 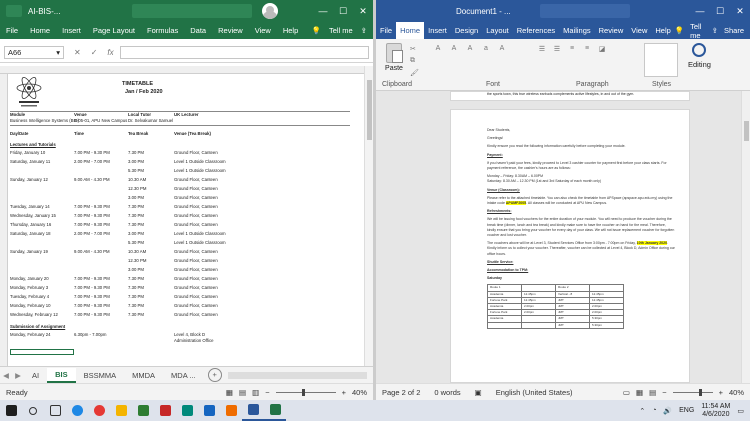 I want to click on web-layout-icon: ▤, so click(x=652, y=392).